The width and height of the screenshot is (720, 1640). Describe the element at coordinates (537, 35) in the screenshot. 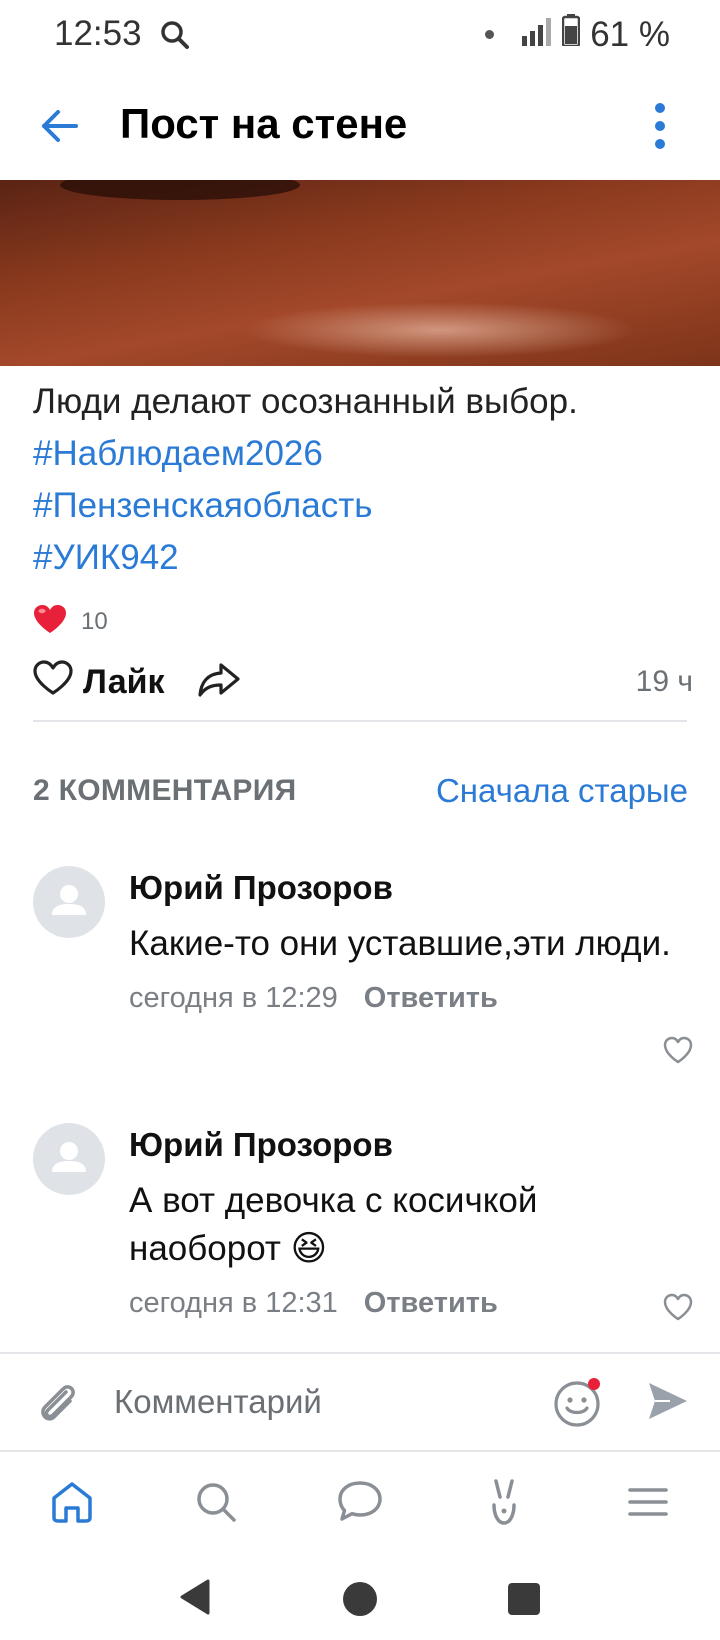

I see `signal-icon` at that location.